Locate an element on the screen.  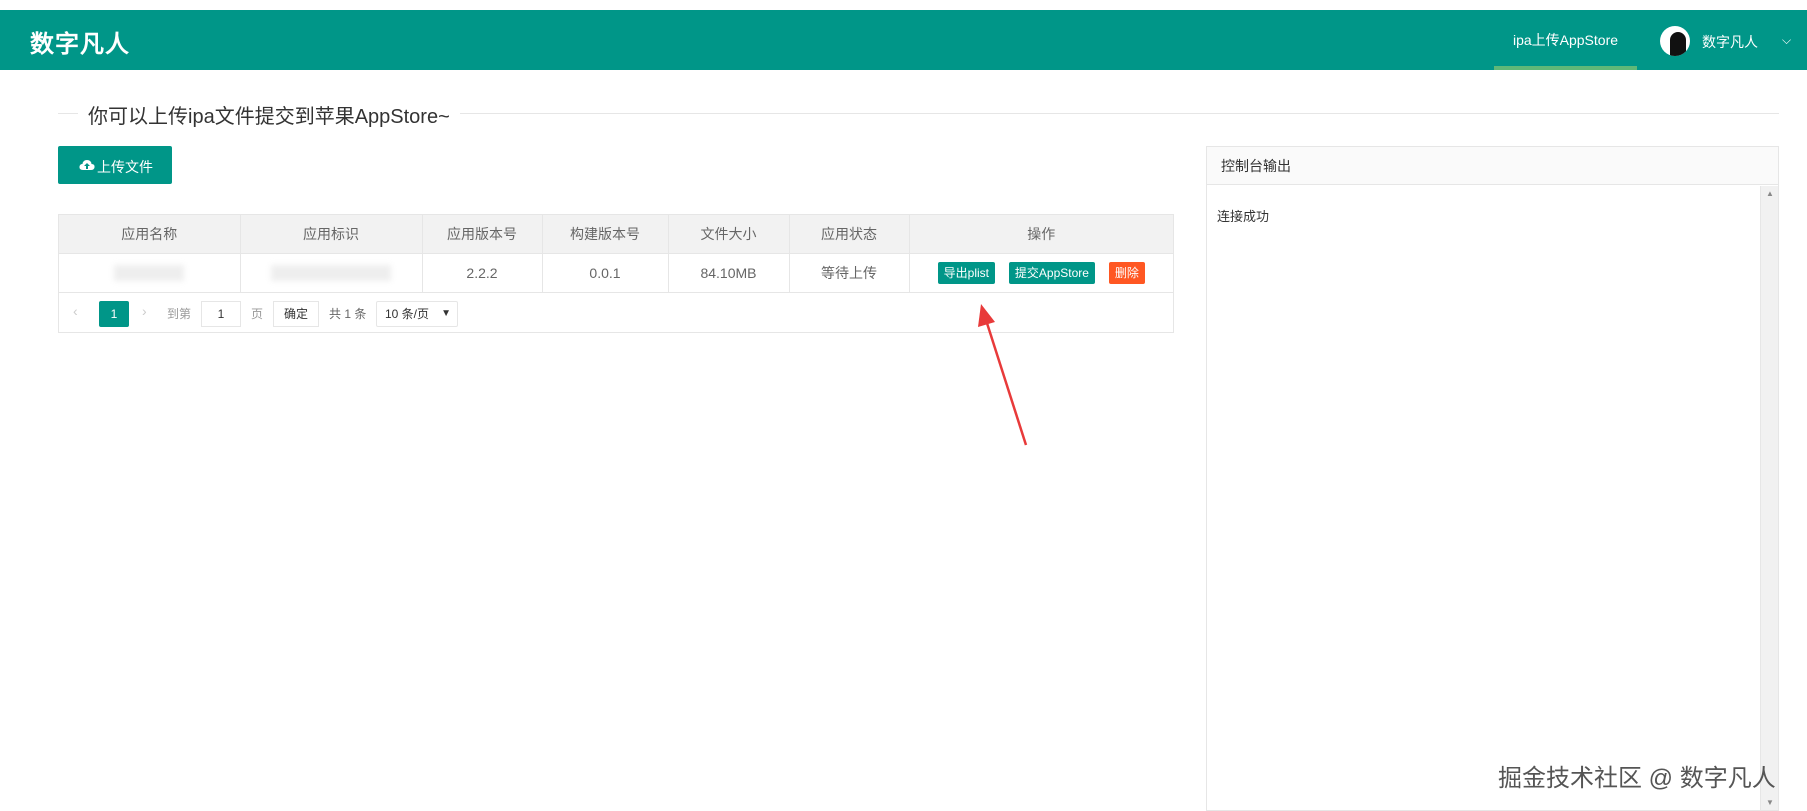
watermark: 掘金技术社区 @ 数字凡人 is located at coordinates (1637, 778).